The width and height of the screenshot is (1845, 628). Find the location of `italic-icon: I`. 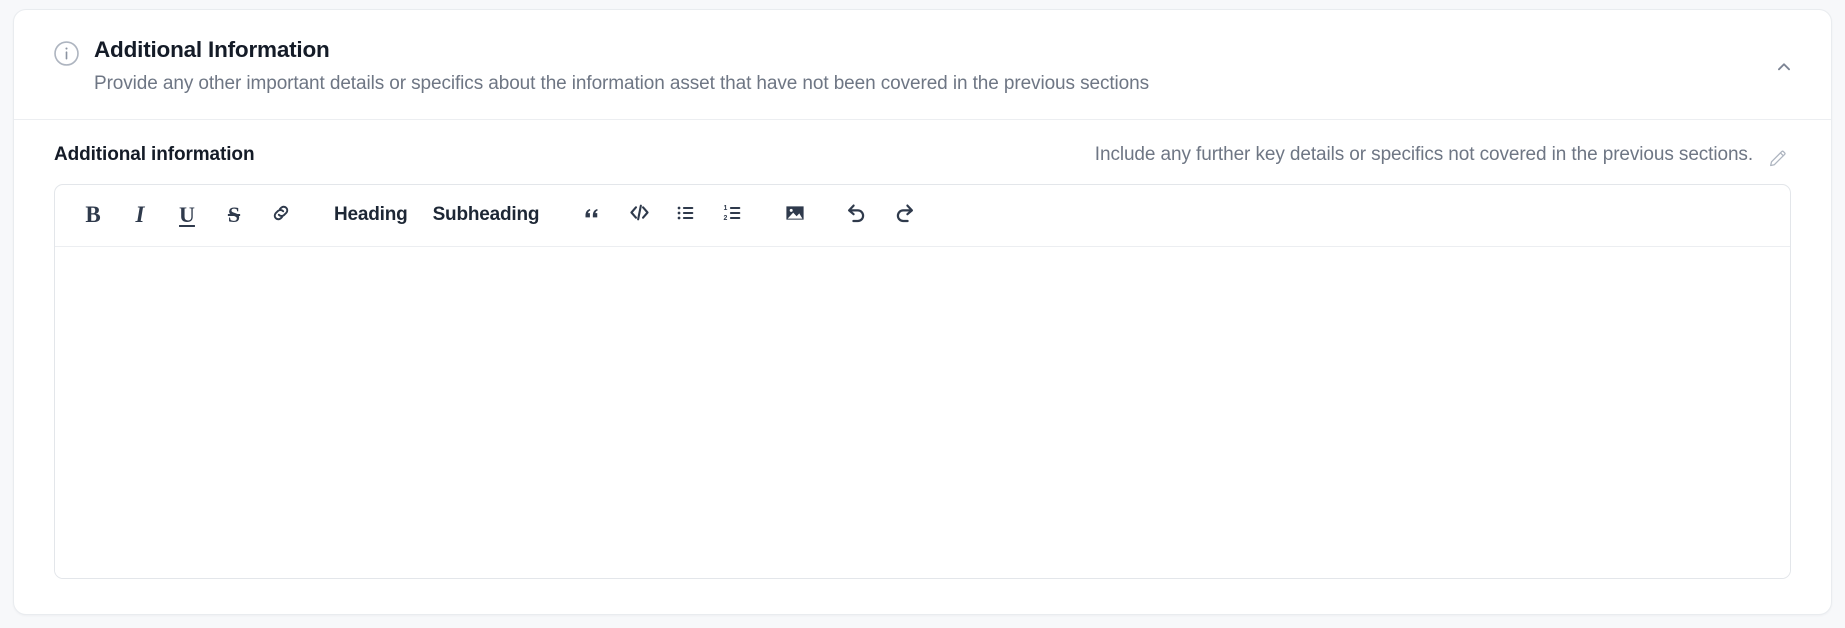

italic-icon: I is located at coordinates (140, 215).